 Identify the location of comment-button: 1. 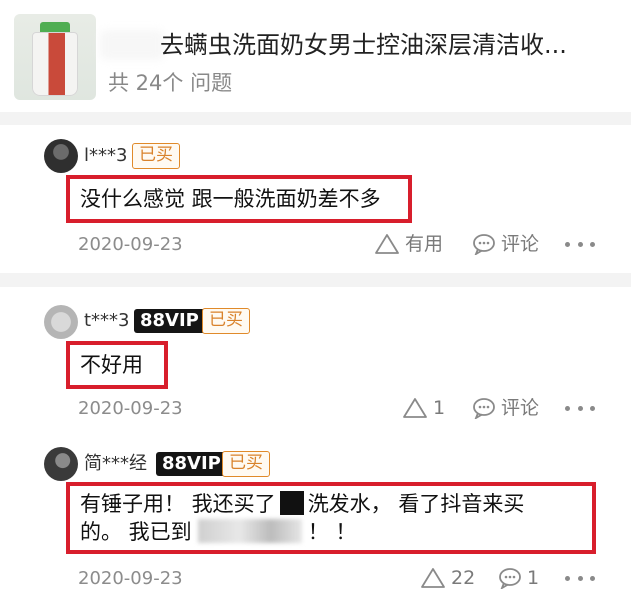
(518, 578).